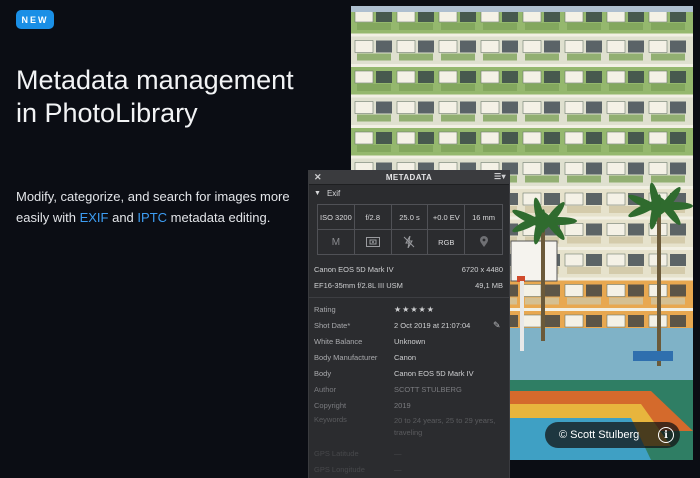  What do you see at coordinates (409, 193) in the screenshot?
I see `exif-section-toggle: ▼ Exif` at bounding box center [409, 193].